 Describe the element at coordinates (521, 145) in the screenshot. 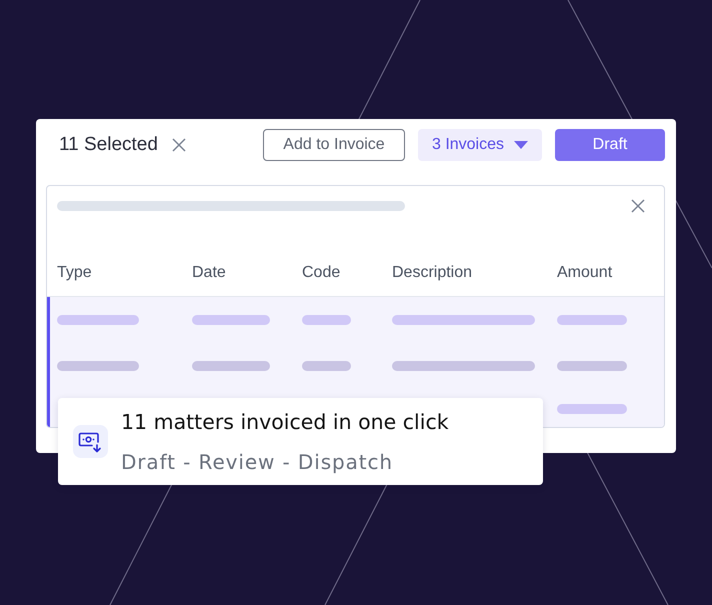

I see `caret-down-icon` at that location.